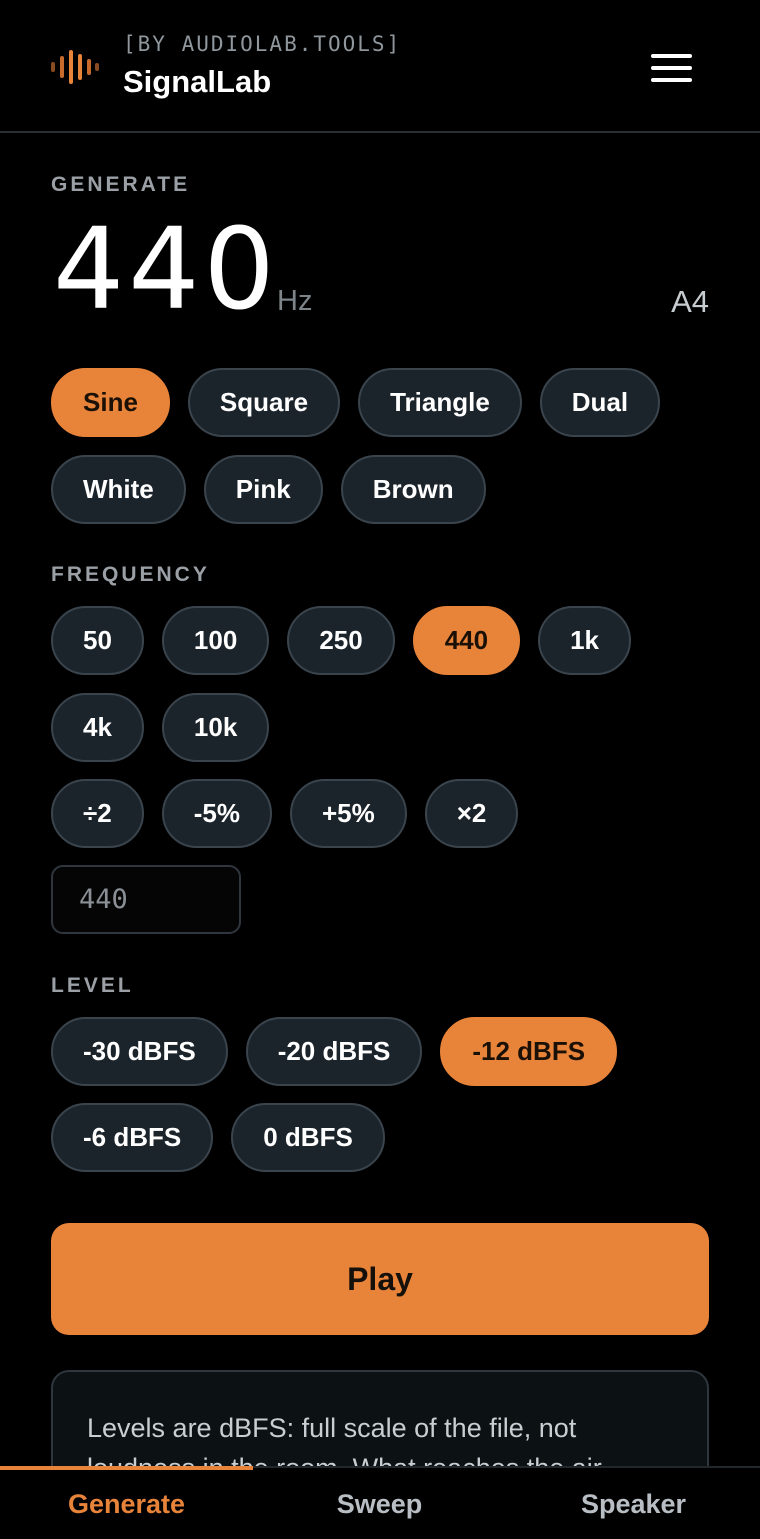 The image size is (760, 1539). Describe the element at coordinates (132, 1137) in the screenshot. I see `level-chip: -6 dBFS` at that location.